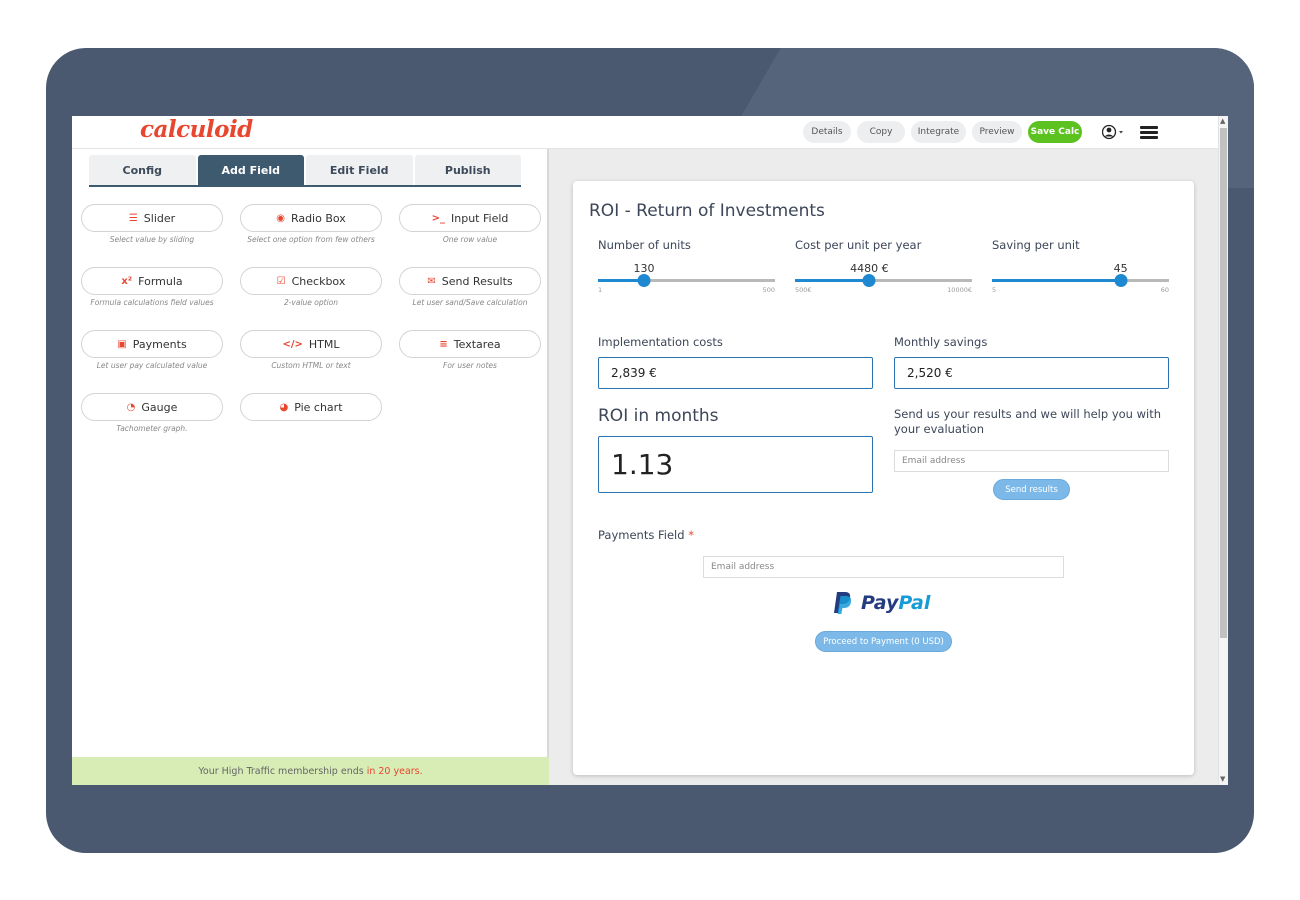 The image size is (1300, 900). Describe the element at coordinates (131, 407) in the screenshot. I see `gauge-icon: ◔` at that location.